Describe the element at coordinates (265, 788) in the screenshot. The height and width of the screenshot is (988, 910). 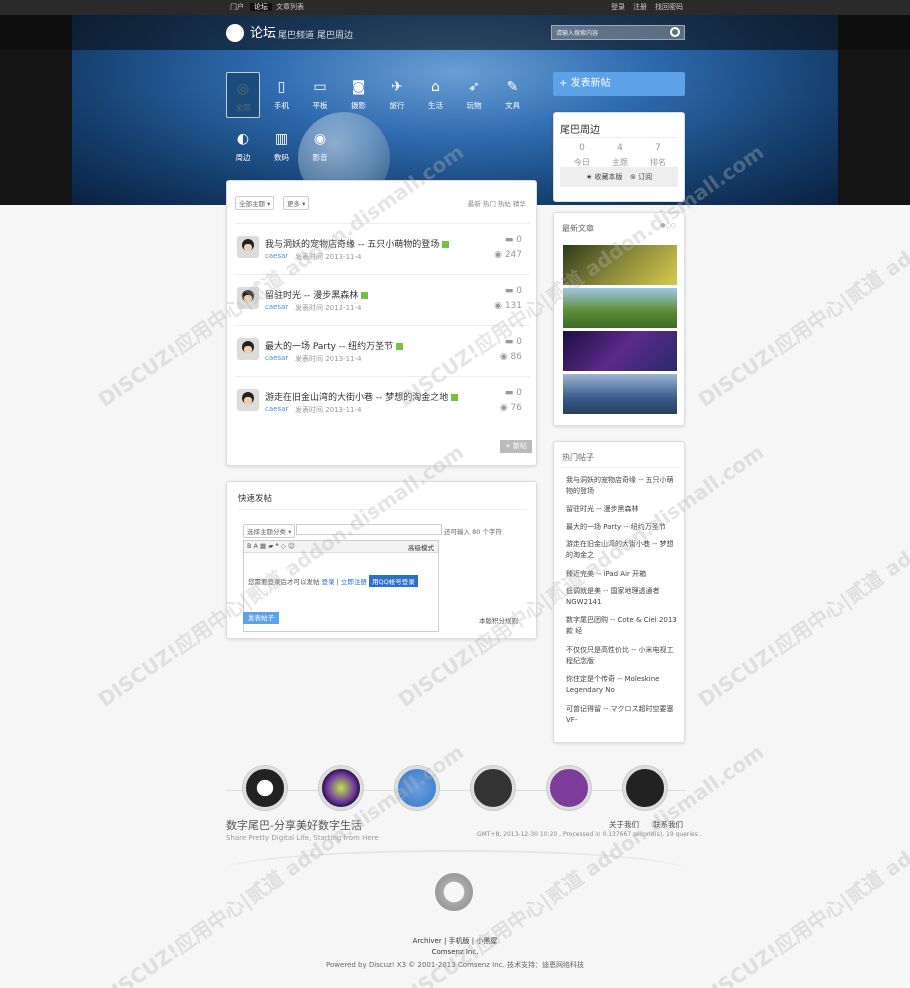
I see `footer-logo-icon` at that location.